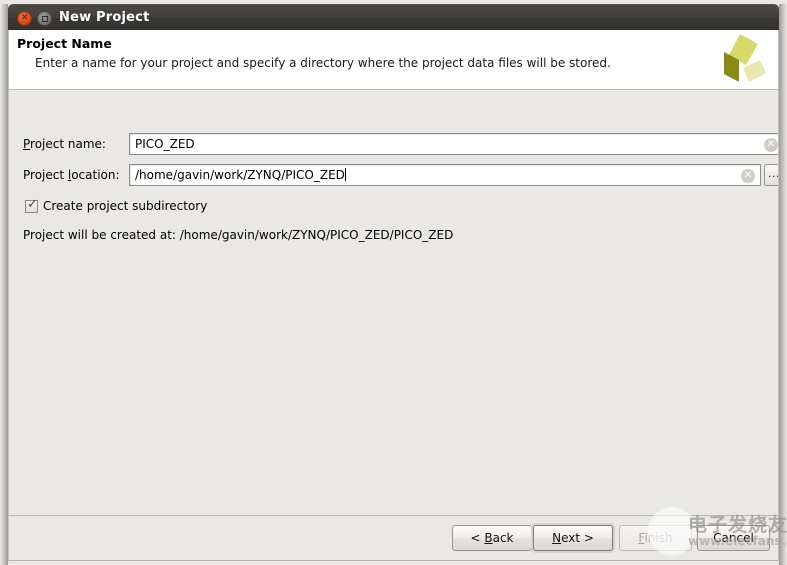 Image resolution: width=787 pixels, height=565 pixels. I want to click on title-bar: ✕ New Project, so click(393, 17).